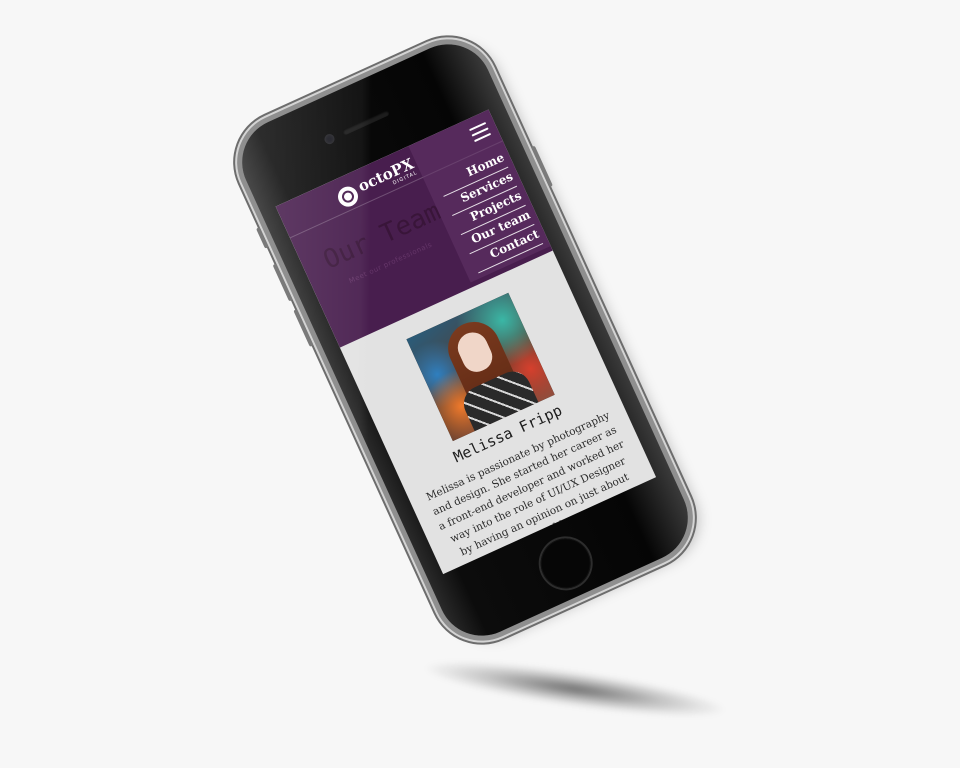 This screenshot has height=768, width=960. I want to click on phone-shadow, so click(575, 689).